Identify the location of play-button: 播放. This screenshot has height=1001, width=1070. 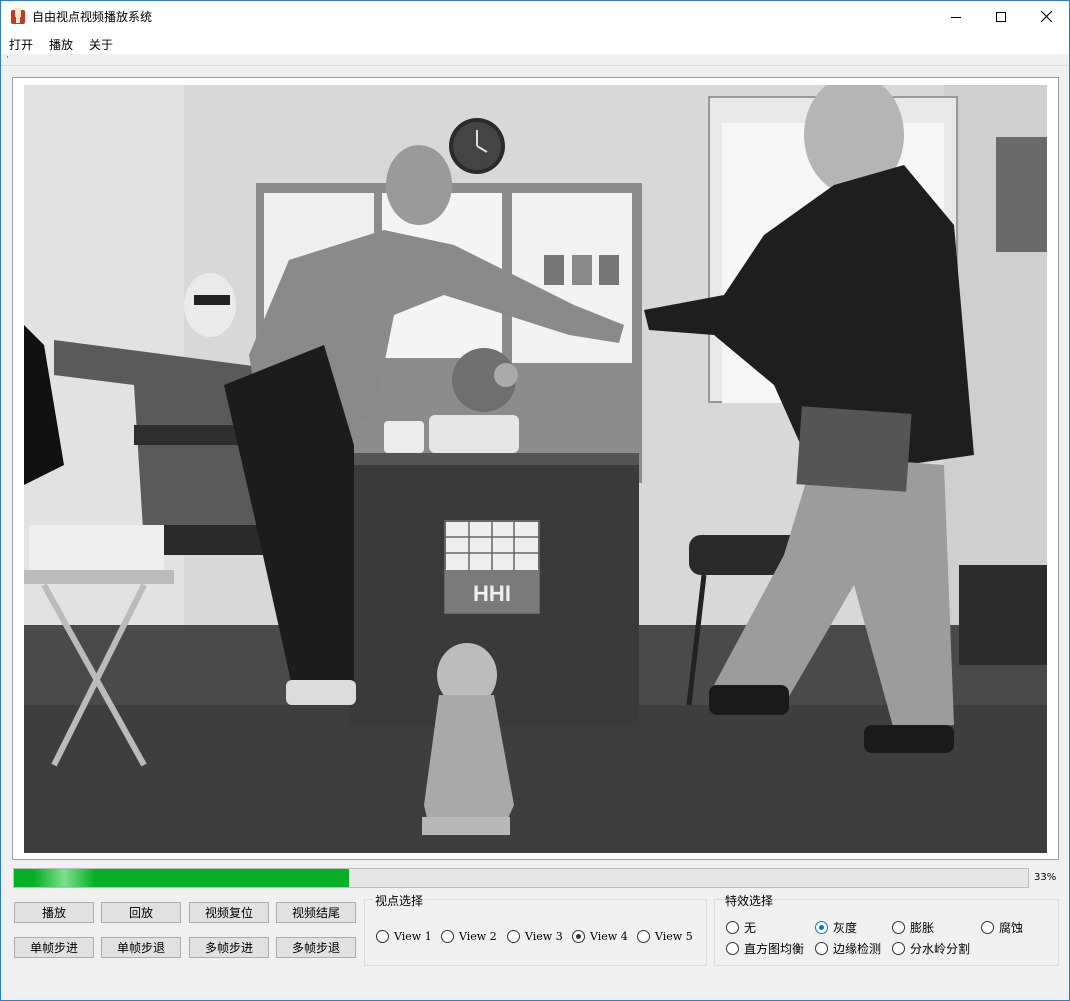
(54, 912).